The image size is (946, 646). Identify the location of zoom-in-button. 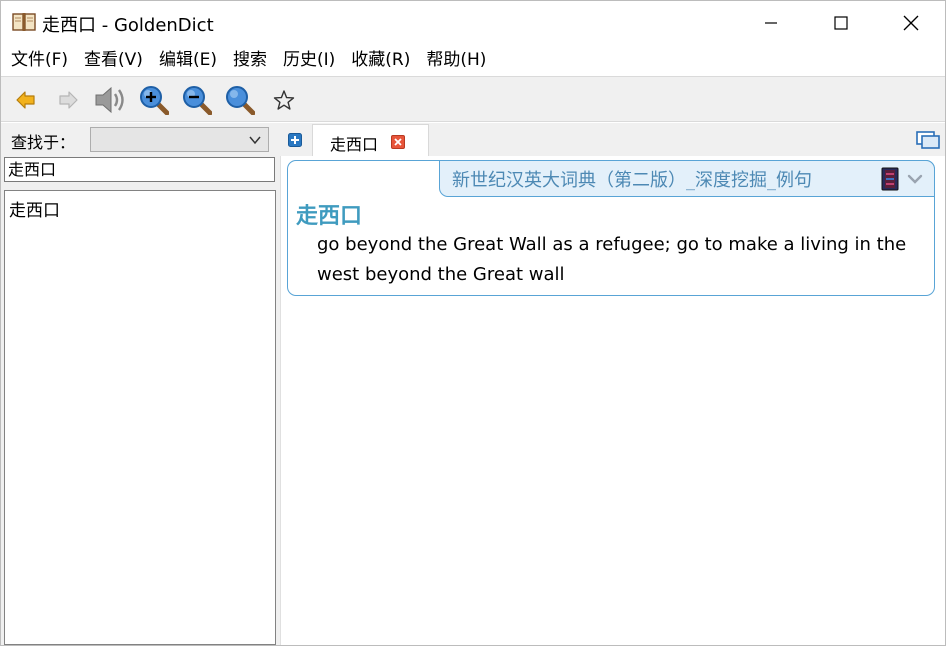
(154, 100).